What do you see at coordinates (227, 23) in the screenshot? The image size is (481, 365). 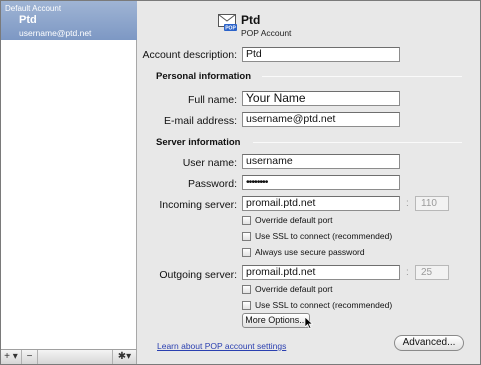 I see `envelope-pop-icon: POP` at bounding box center [227, 23].